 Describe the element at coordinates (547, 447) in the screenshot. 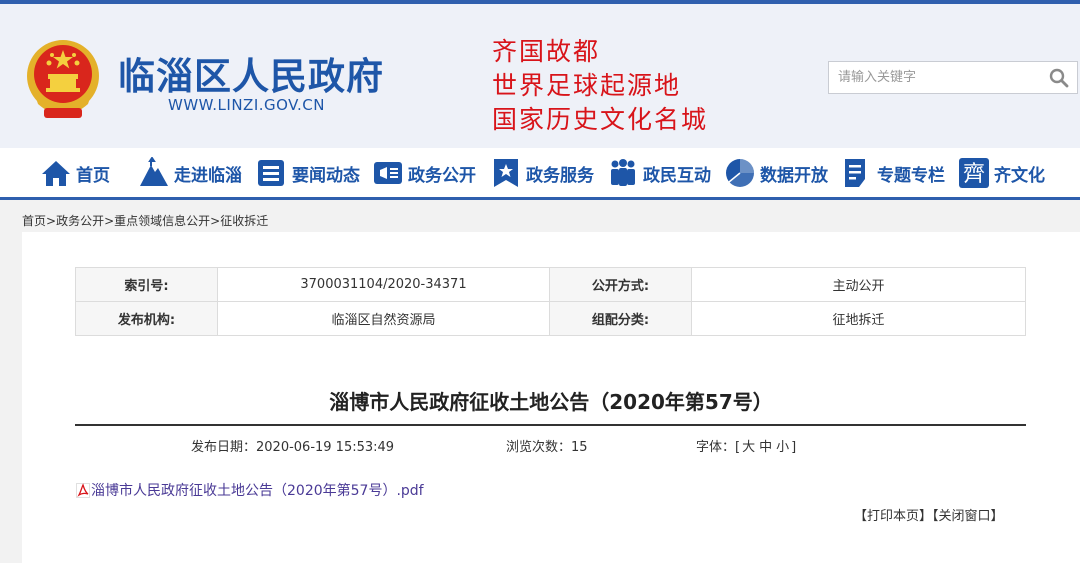

I see `view-count: 浏览次数：15` at that location.